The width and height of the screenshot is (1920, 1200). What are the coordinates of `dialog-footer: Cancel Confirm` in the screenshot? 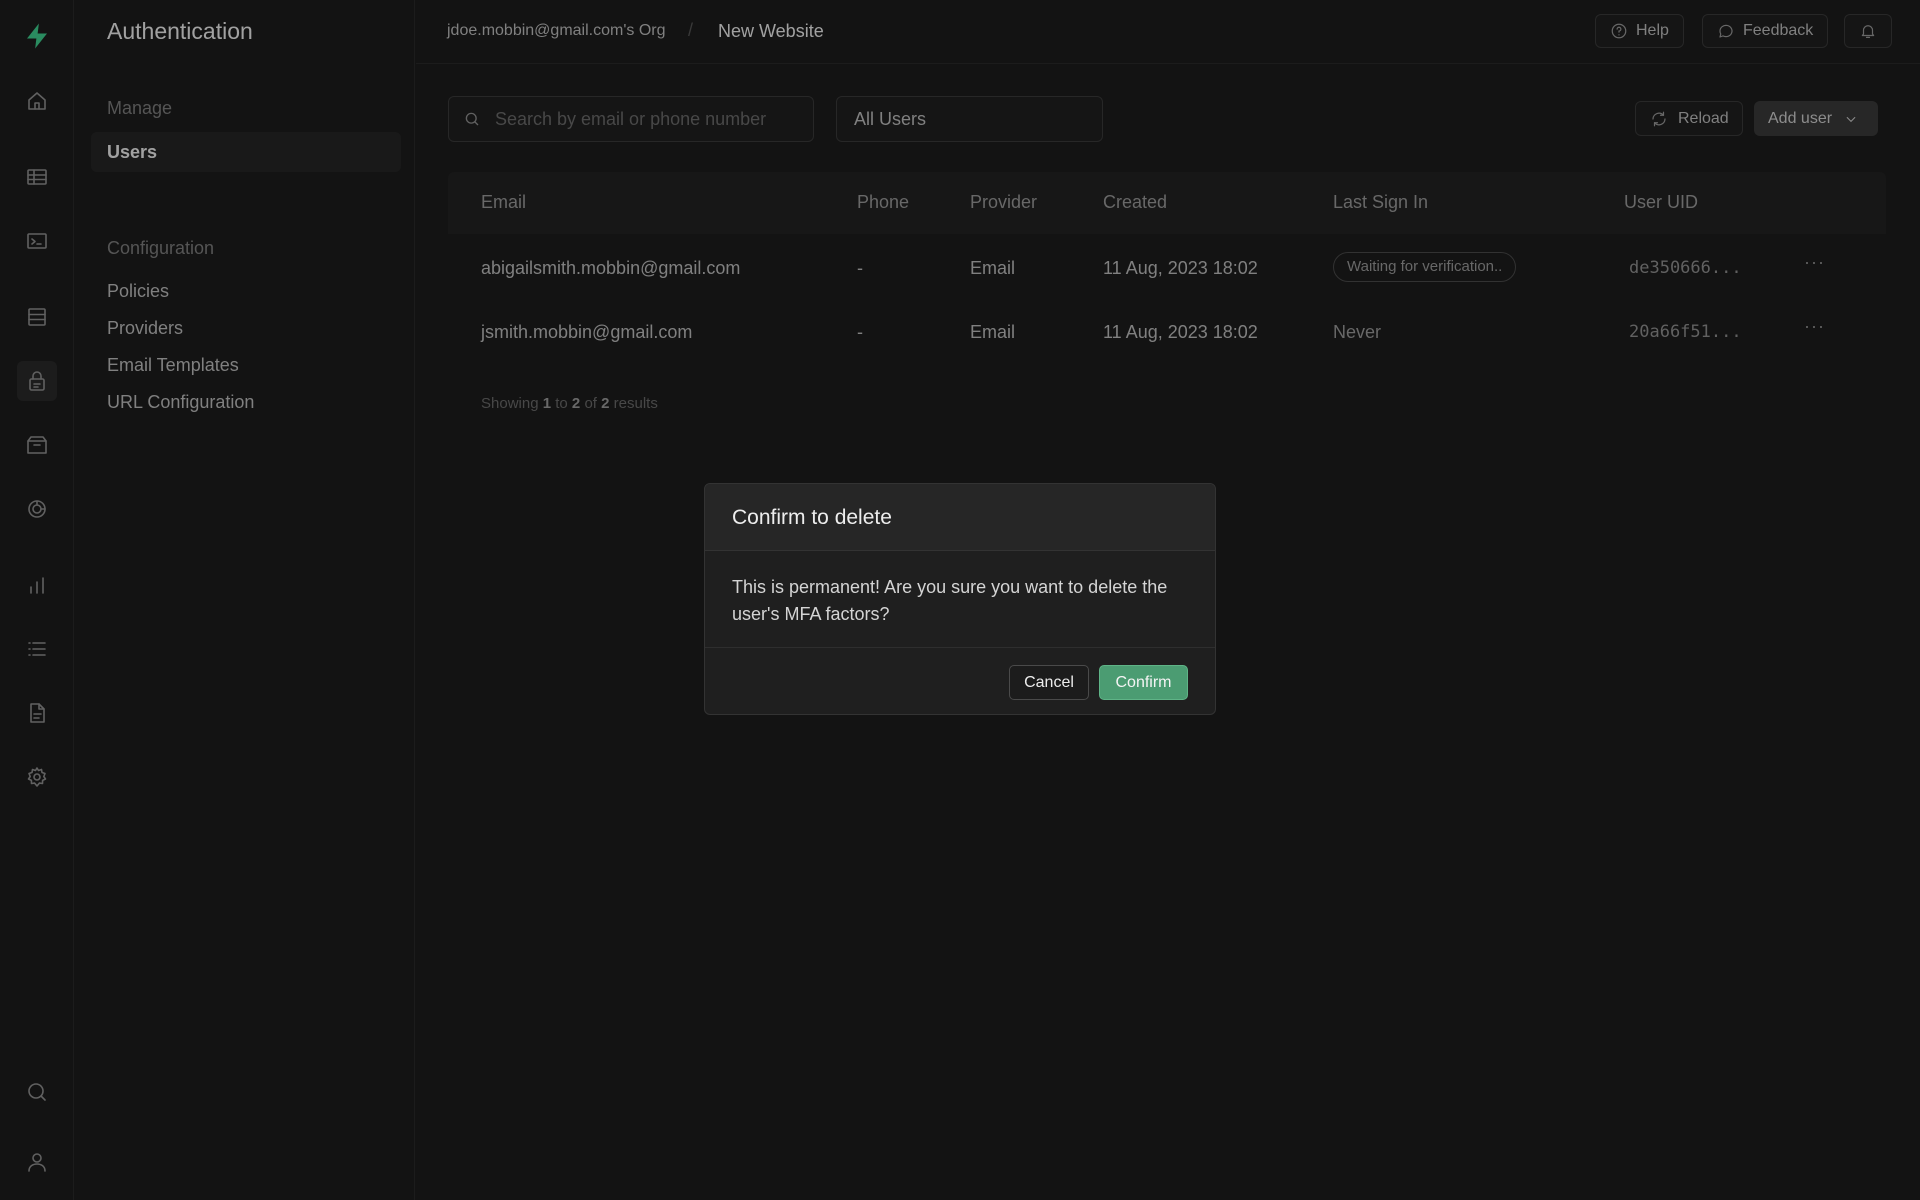 It's located at (960, 681).